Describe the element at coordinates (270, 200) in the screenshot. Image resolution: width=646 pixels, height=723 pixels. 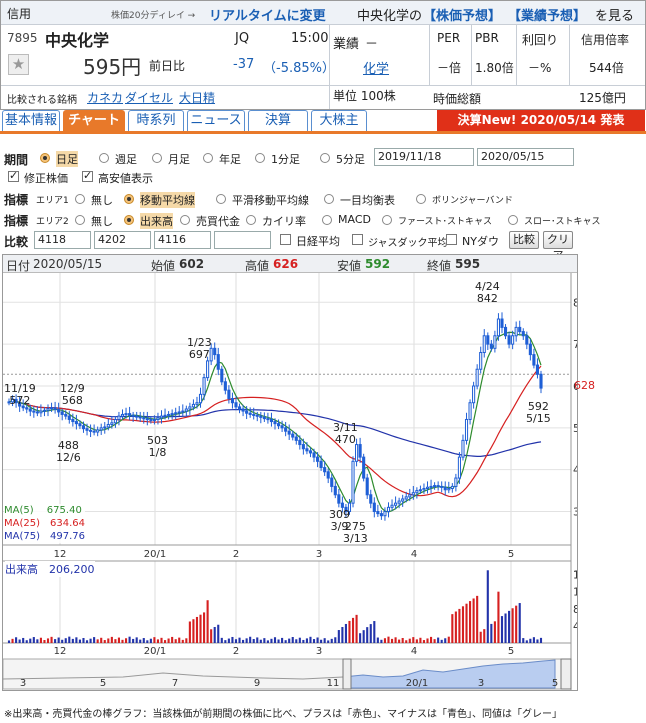
I see `area1-sma-label: 平滑移動平均線` at that location.